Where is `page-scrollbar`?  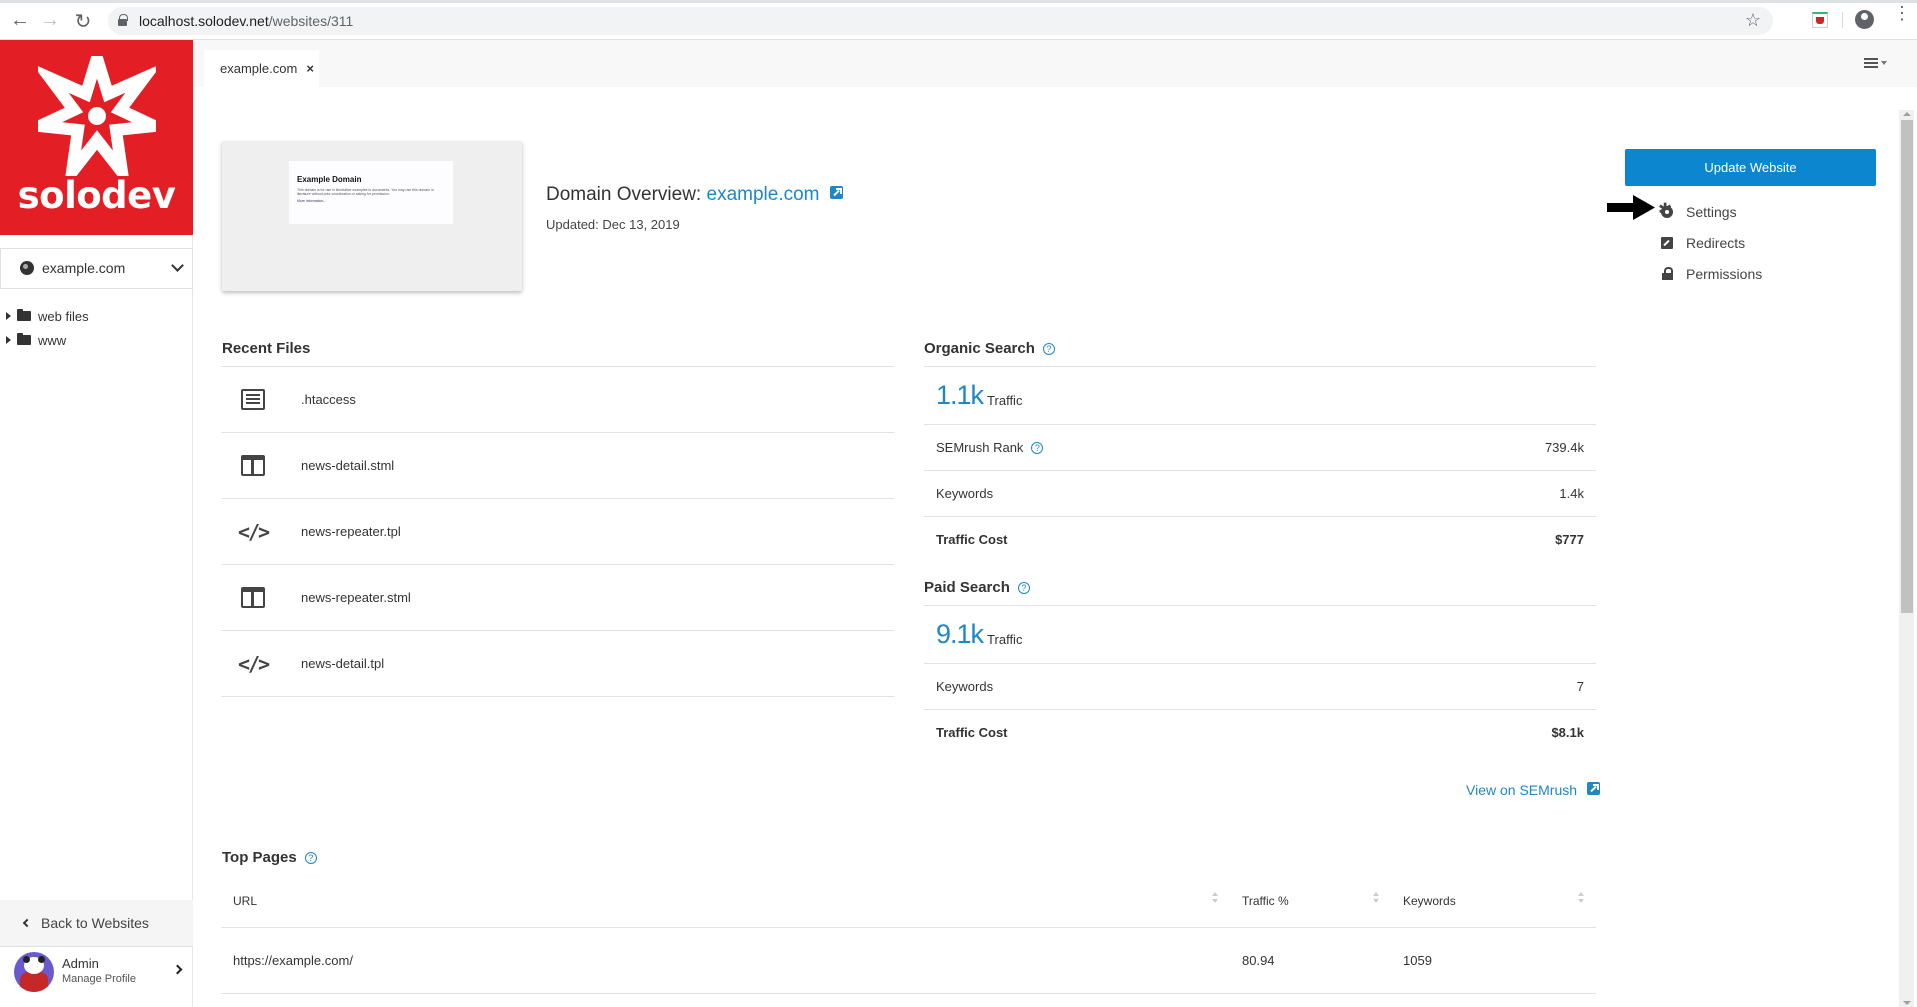
page-scrollbar is located at coordinates (1906, 558).